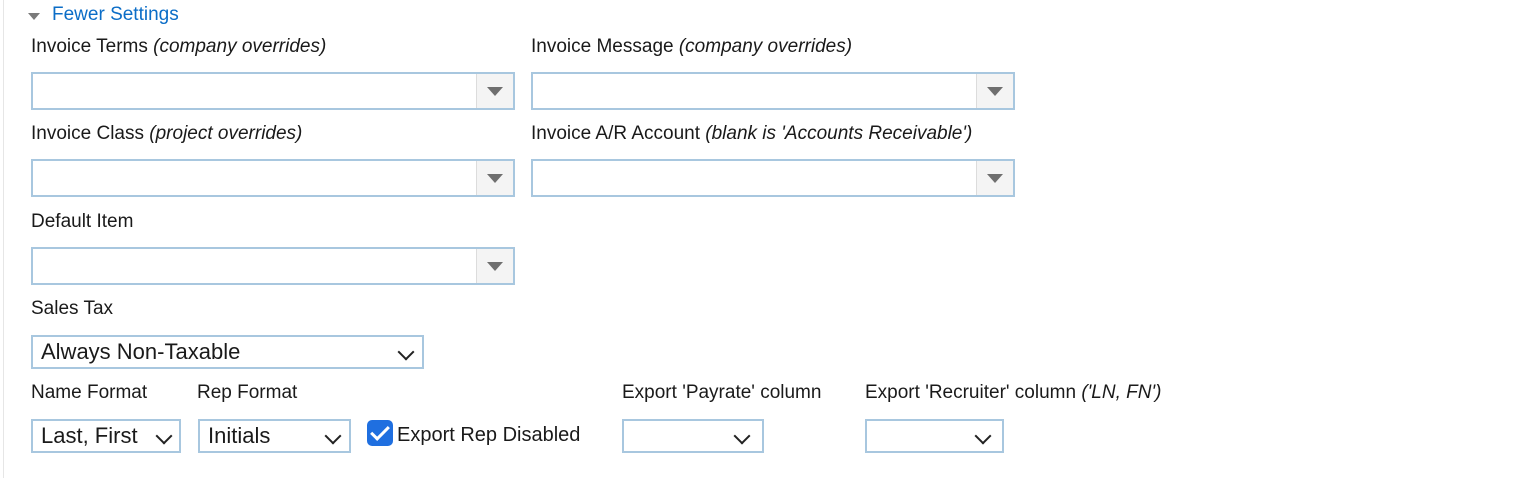 This screenshot has height=478, width=1518. I want to click on export-rep-disabled-label: Export Rep Disabled, so click(488, 435).